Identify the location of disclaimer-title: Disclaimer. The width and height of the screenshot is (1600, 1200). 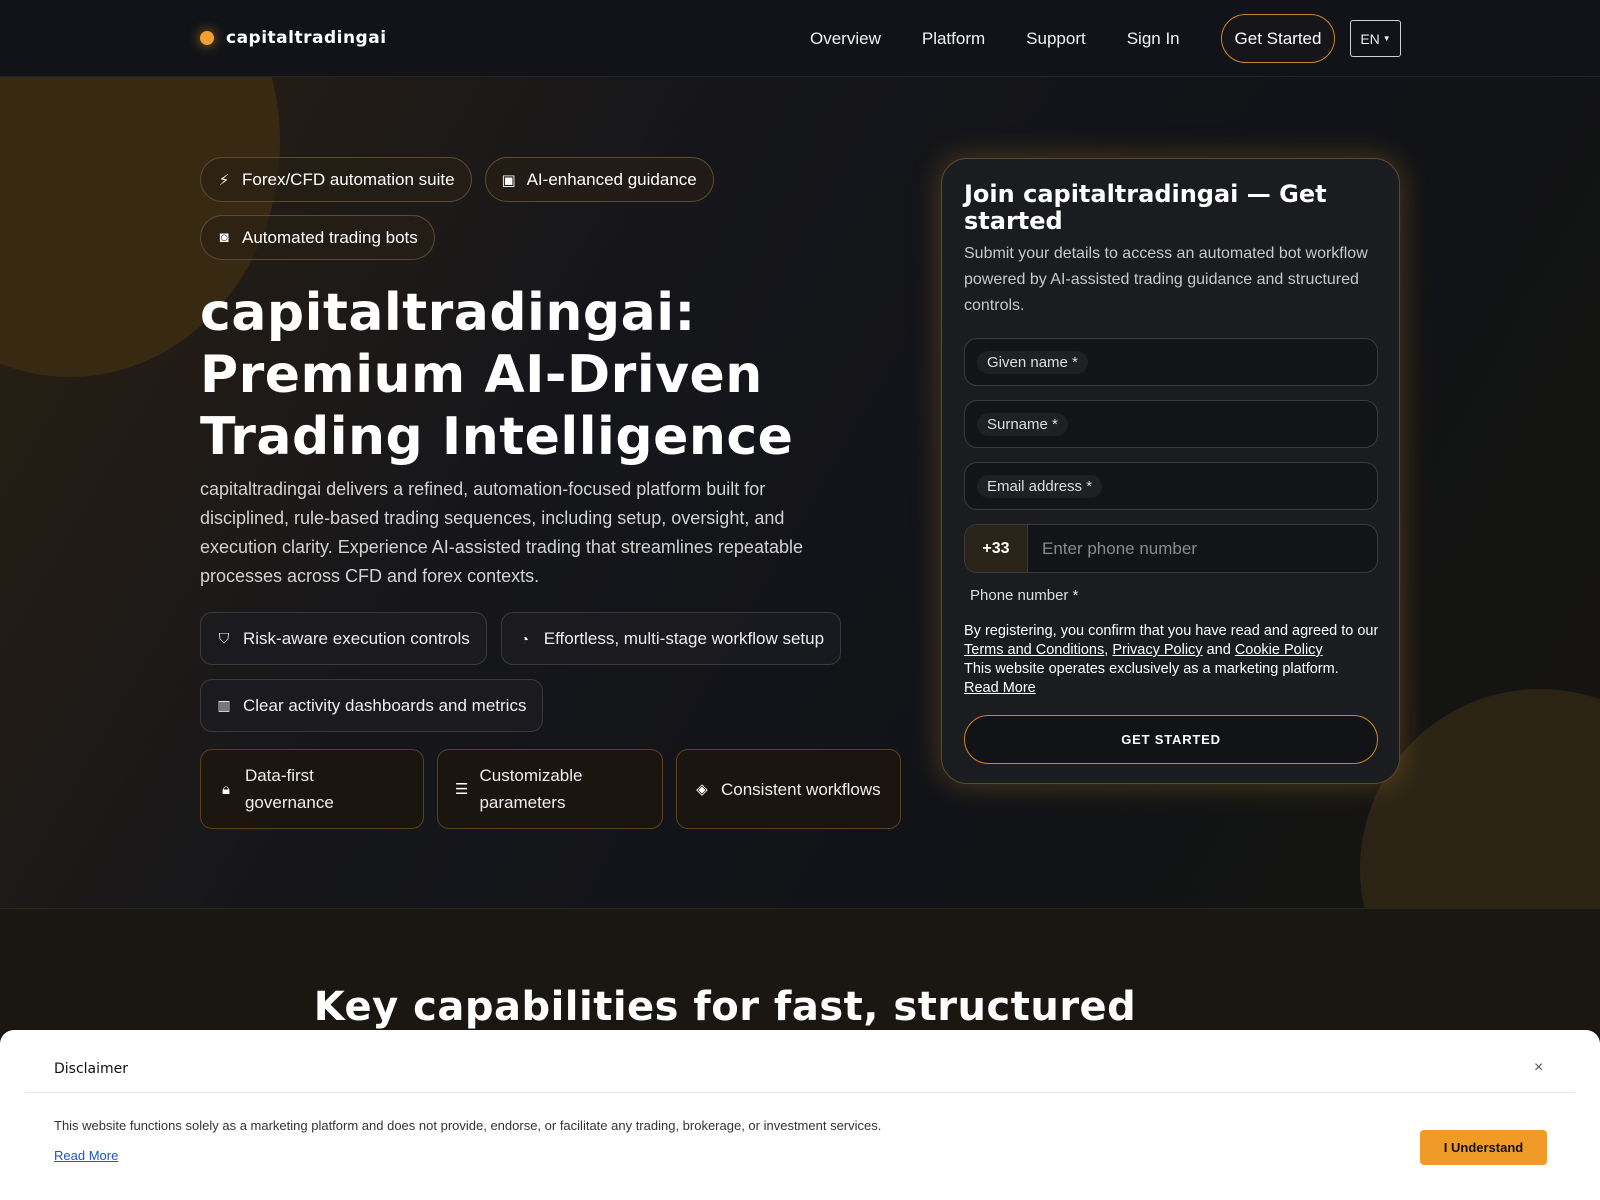
(91, 1069).